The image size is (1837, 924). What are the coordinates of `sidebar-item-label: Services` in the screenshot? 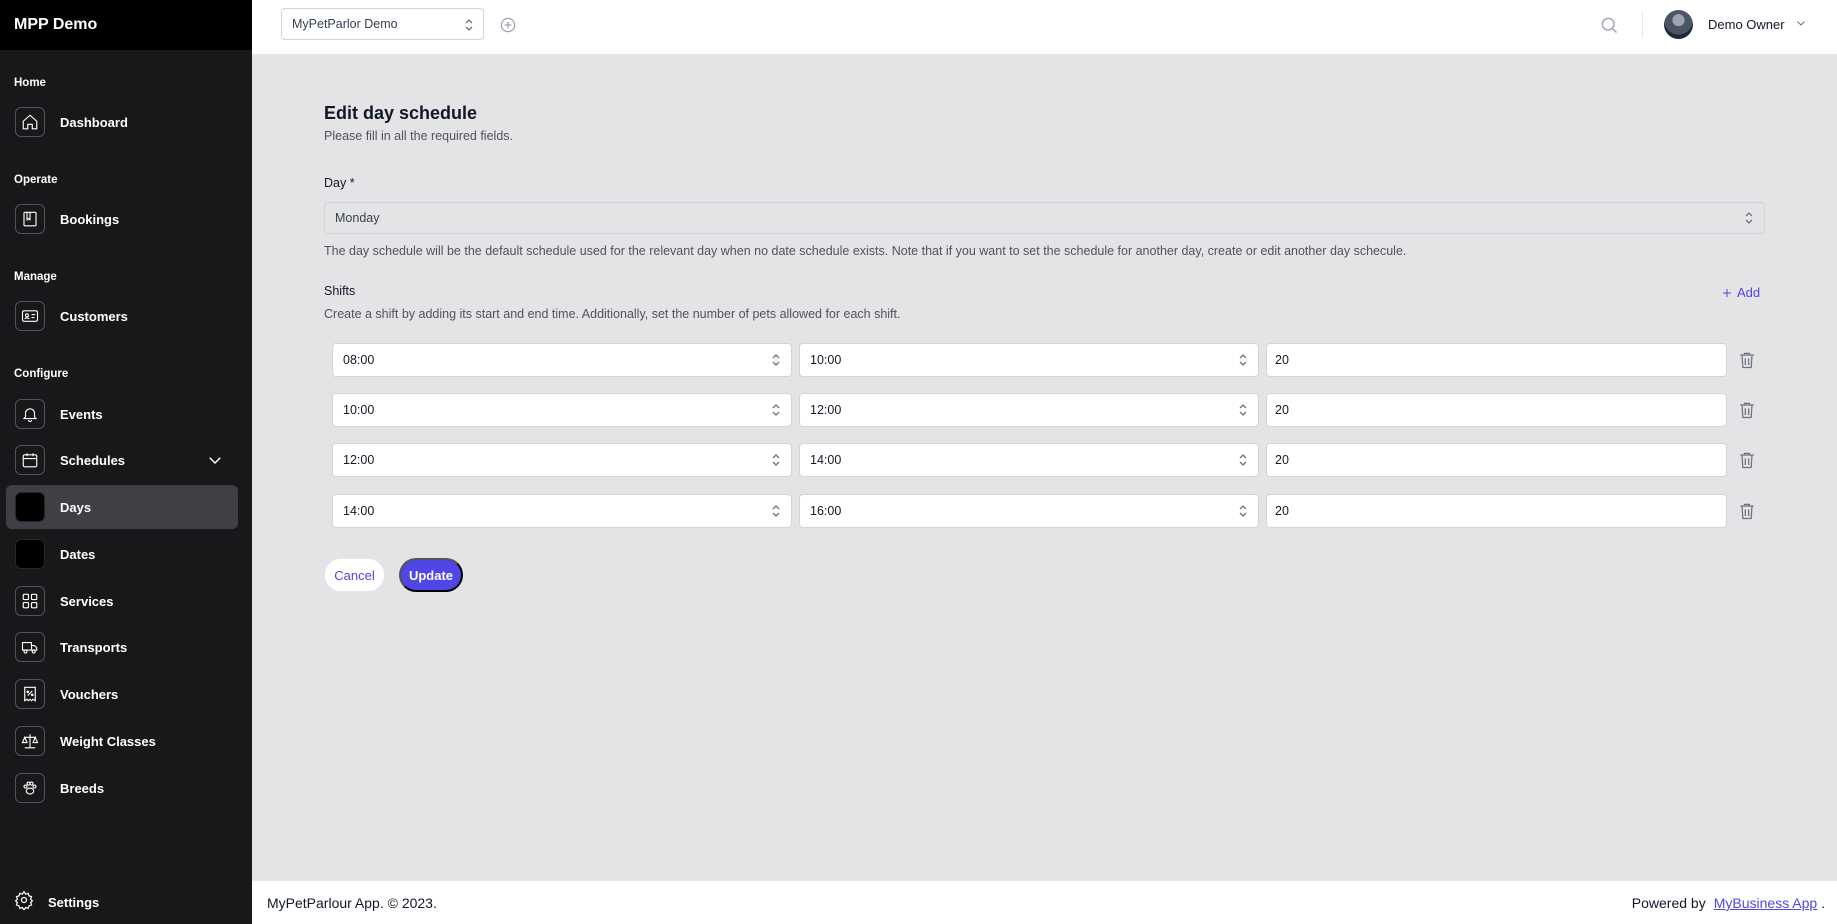 It's located at (87, 601).